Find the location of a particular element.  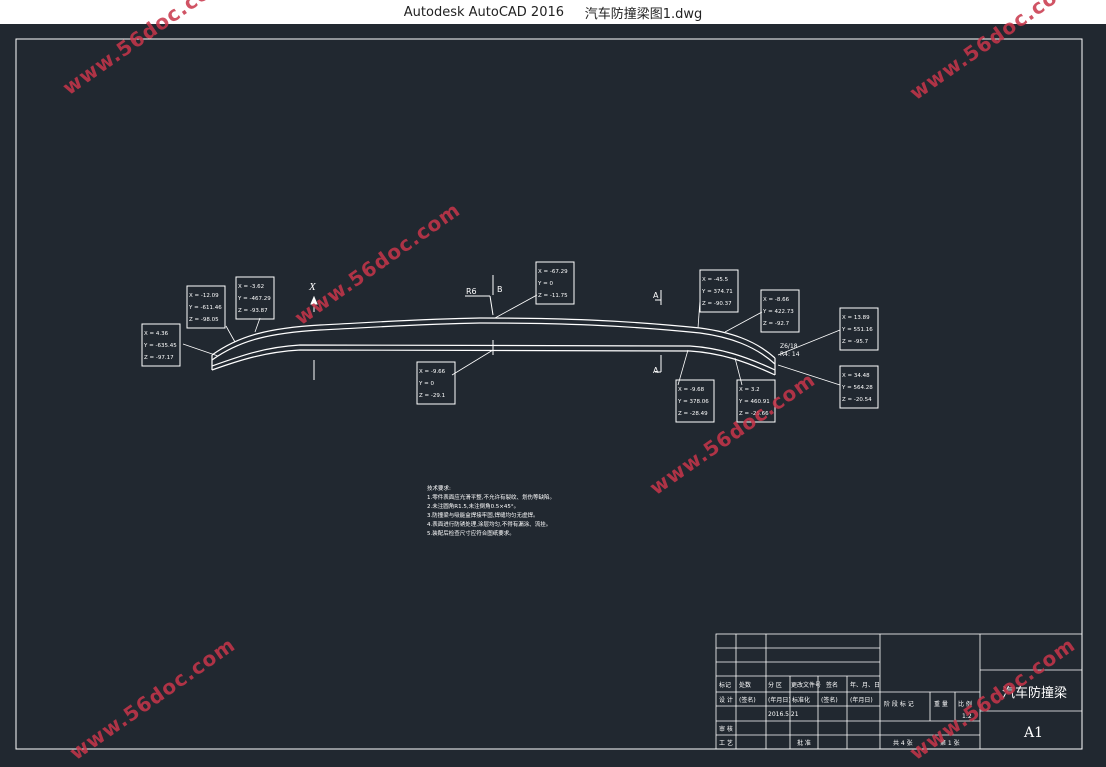

tb-header-mark: 标记 is located at coordinates (725, 685).